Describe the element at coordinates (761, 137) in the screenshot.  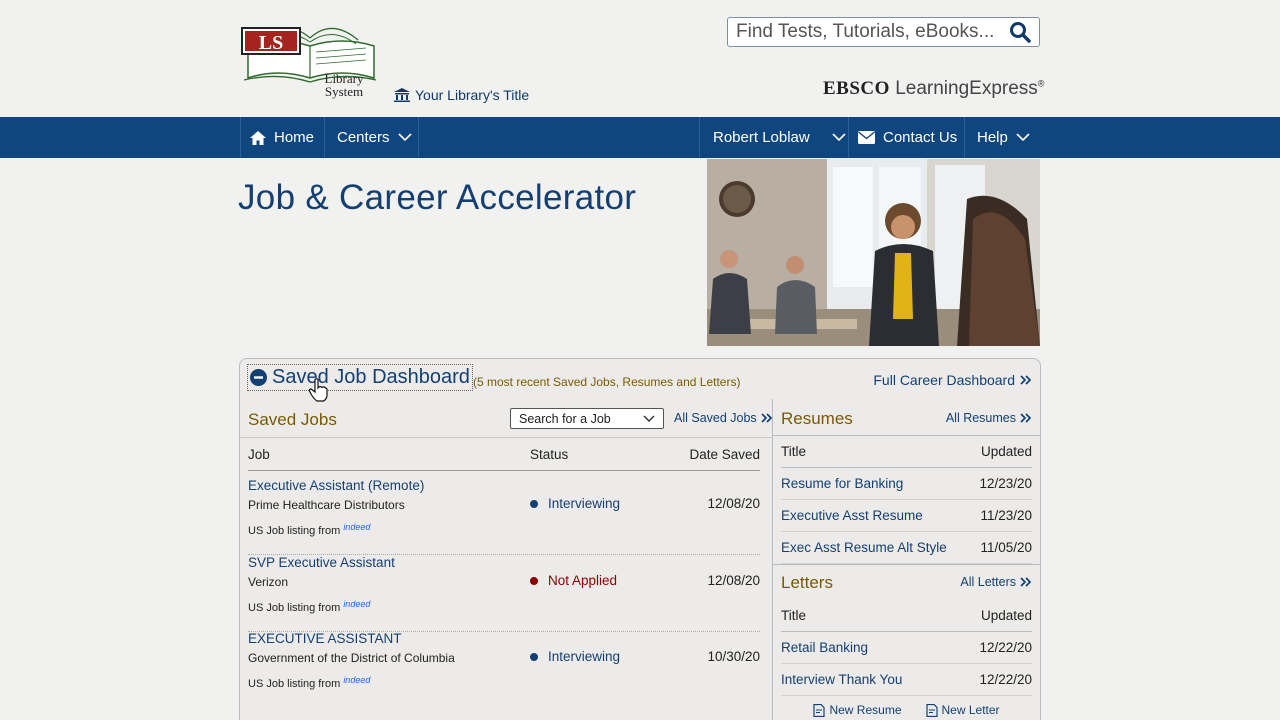
I see `nav-user-label: Robert Loblaw` at that location.